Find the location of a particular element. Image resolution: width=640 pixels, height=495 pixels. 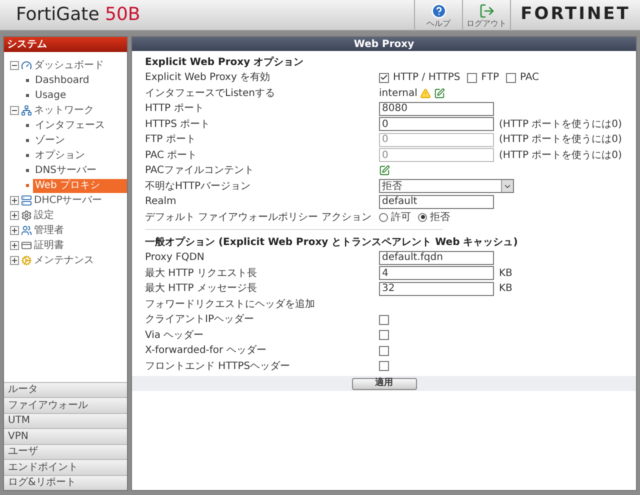

gear-icon is located at coordinates (26, 215).